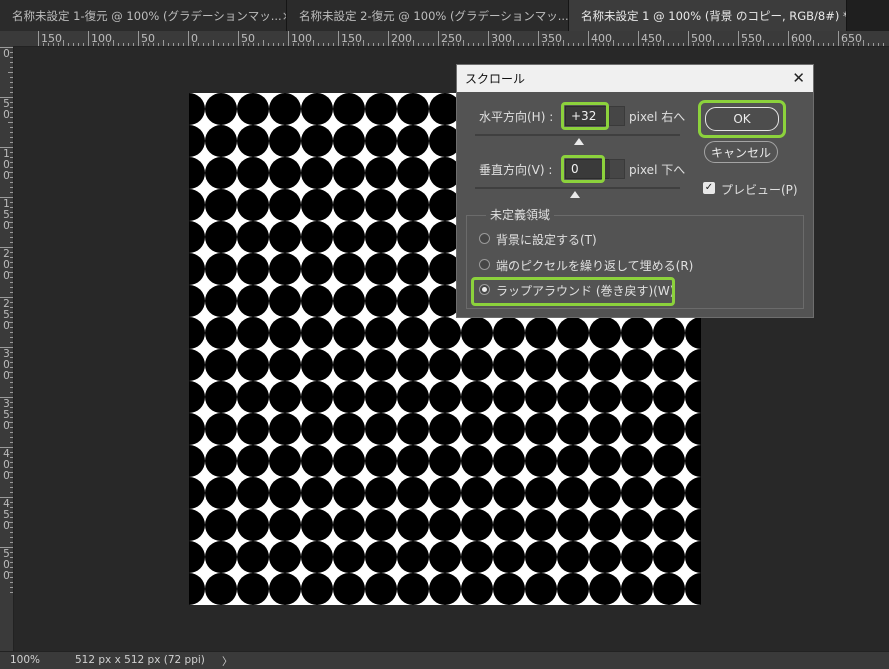 The width and height of the screenshot is (889, 669). I want to click on dialog-title-bar: スクロール ✕, so click(635, 78).